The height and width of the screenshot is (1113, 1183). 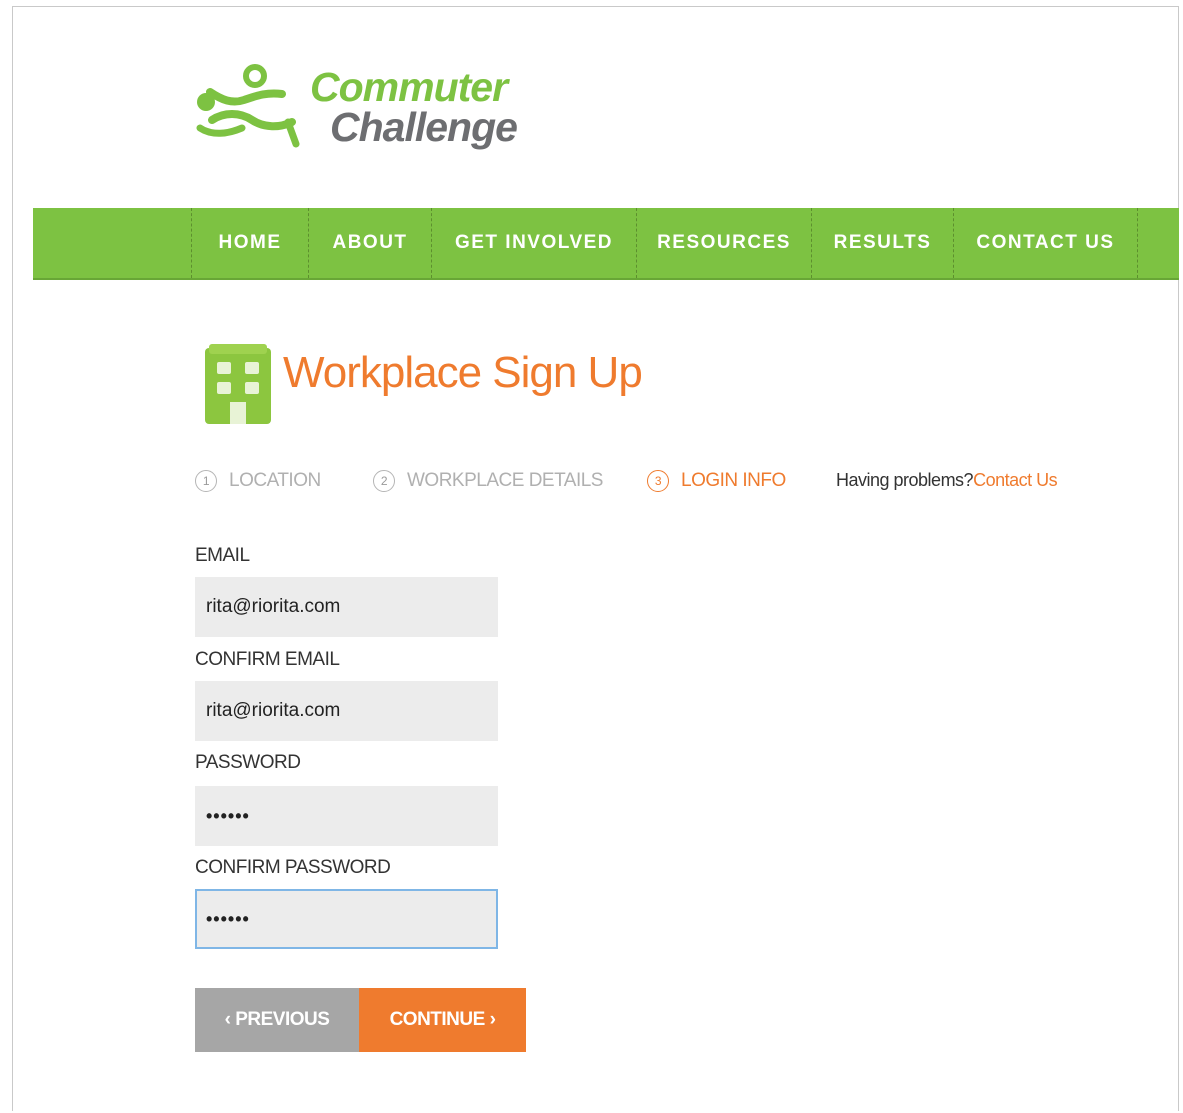 What do you see at coordinates (346, 919) in the screenshot?
I see `confirm-password-field: ••••••` at bounding box center [346, 919].